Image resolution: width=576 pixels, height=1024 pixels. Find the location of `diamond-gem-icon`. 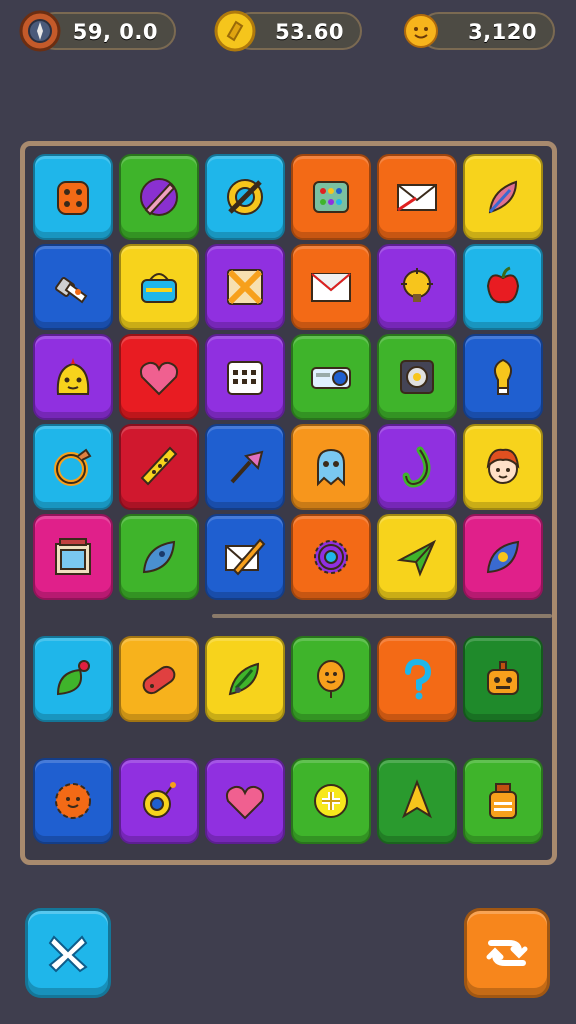

diamond-gem-icon is located at coordinates (503, 557).